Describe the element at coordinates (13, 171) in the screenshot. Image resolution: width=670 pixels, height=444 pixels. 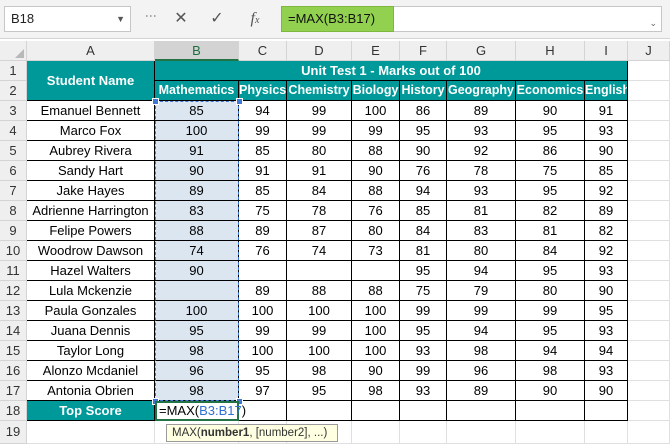
I see `row-header-6: 6` at that location.